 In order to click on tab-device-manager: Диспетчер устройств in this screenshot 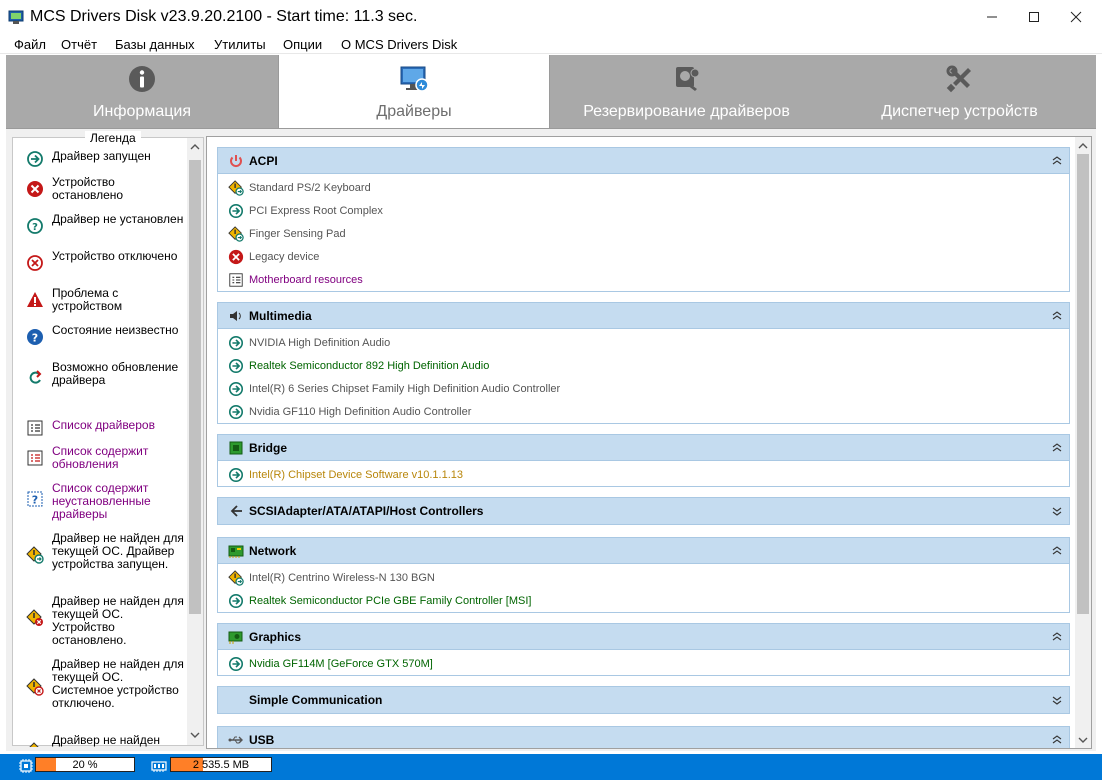, I will do `click(959, 91)`.